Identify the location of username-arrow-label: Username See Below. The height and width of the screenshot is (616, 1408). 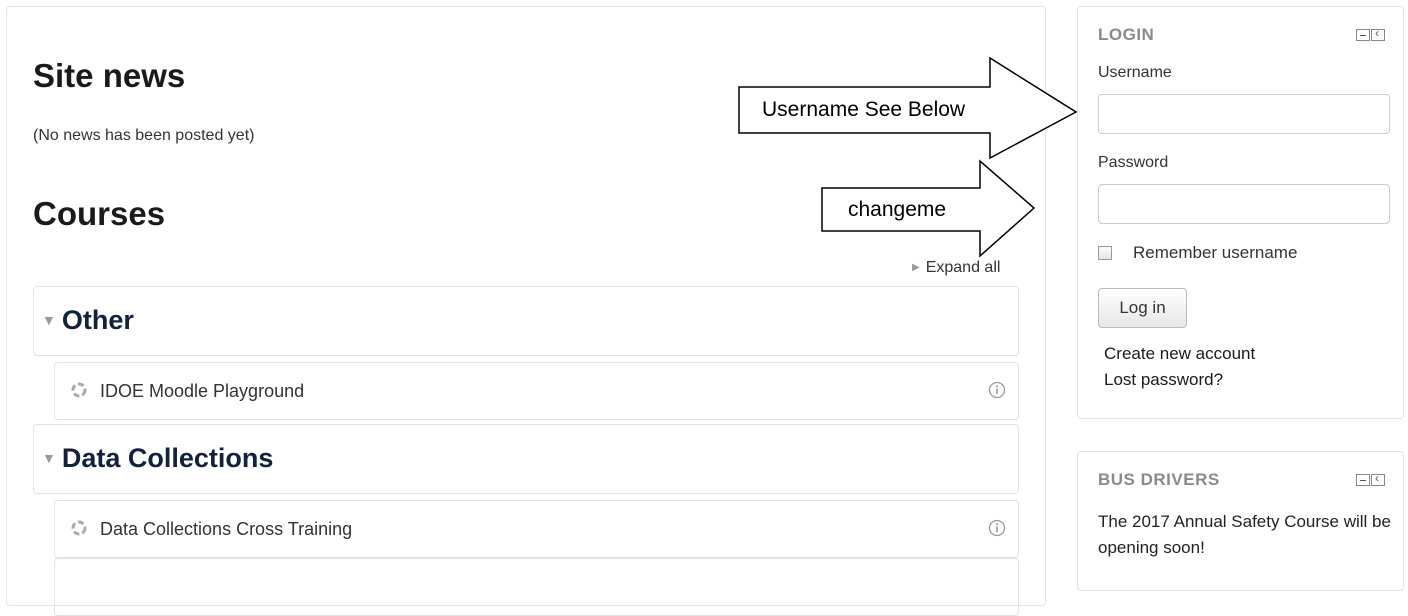
(864, 109).